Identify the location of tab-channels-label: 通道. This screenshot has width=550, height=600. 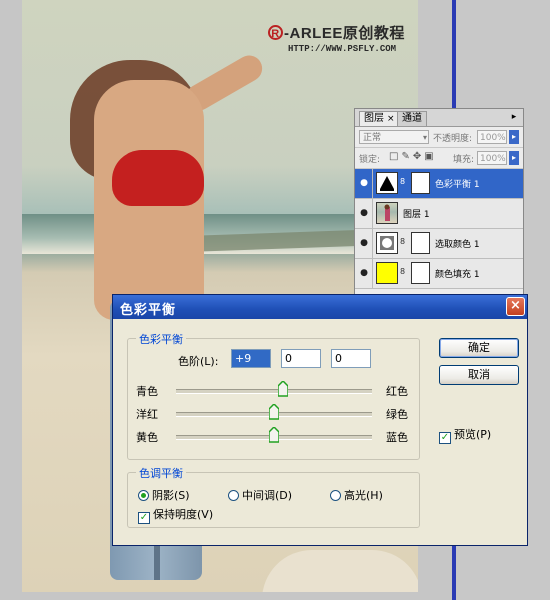
(412, 118).